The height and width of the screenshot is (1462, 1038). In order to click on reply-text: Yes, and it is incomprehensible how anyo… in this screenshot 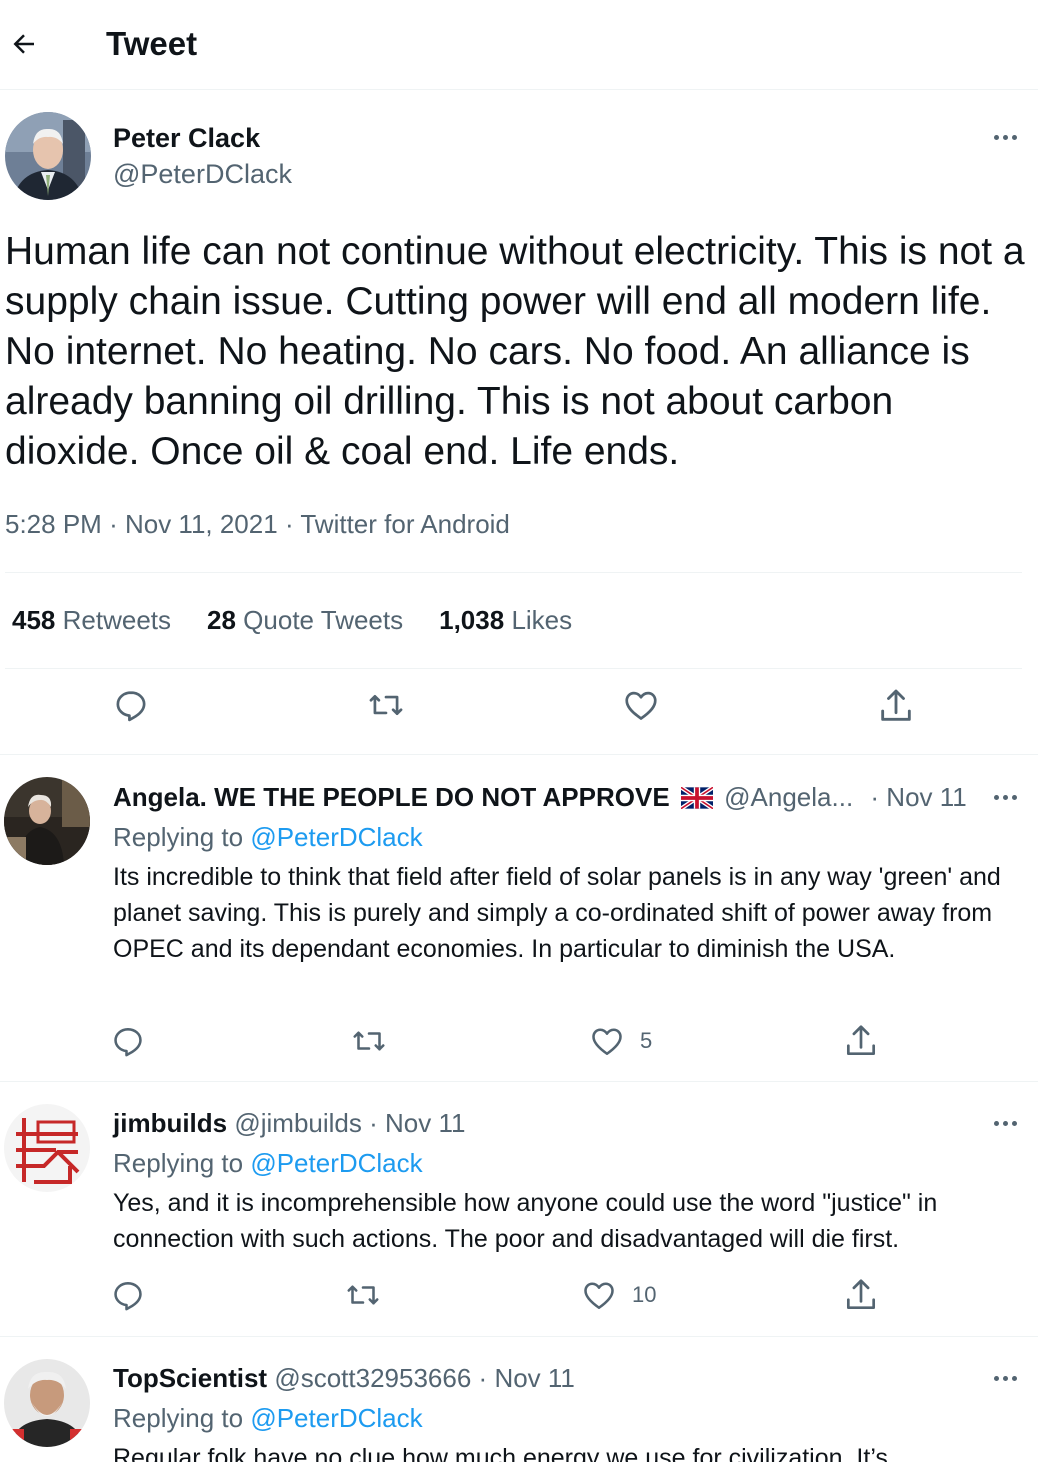, I will do `click(525, 1221)`.